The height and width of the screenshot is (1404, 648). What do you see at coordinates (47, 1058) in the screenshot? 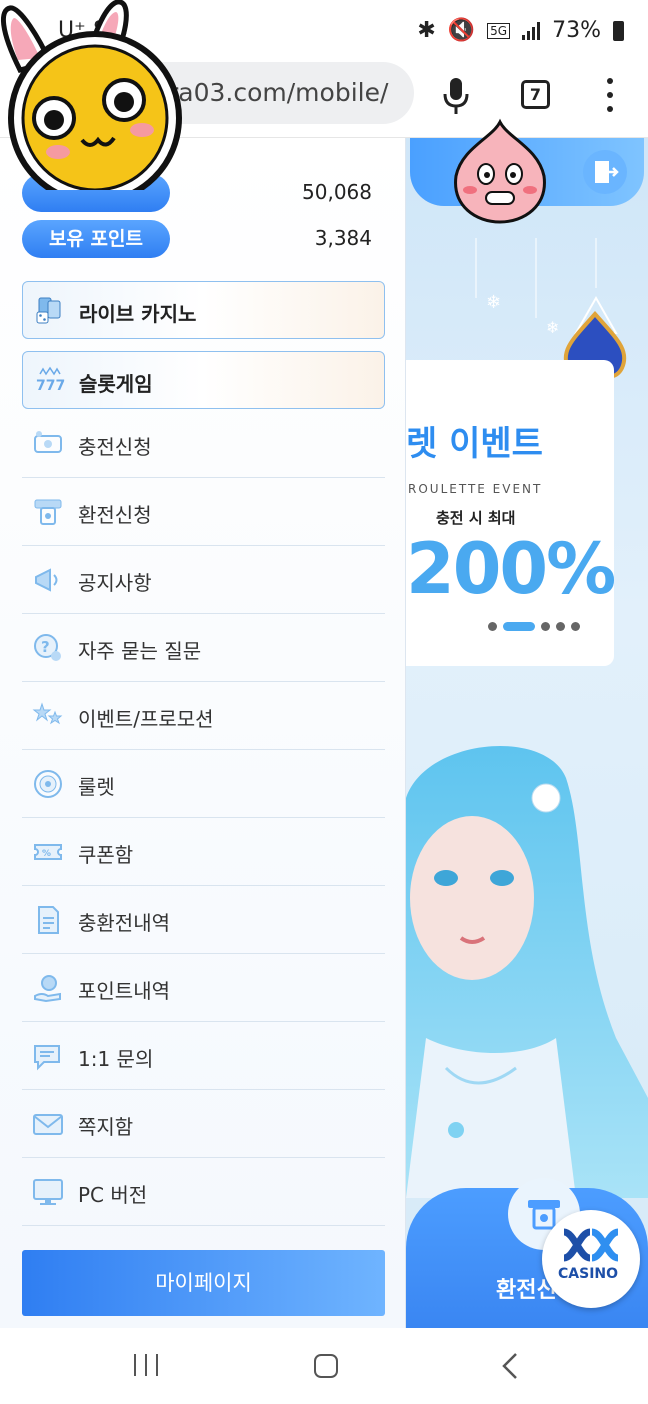
I see `chat-icon` at bounding box center [47, 1058].